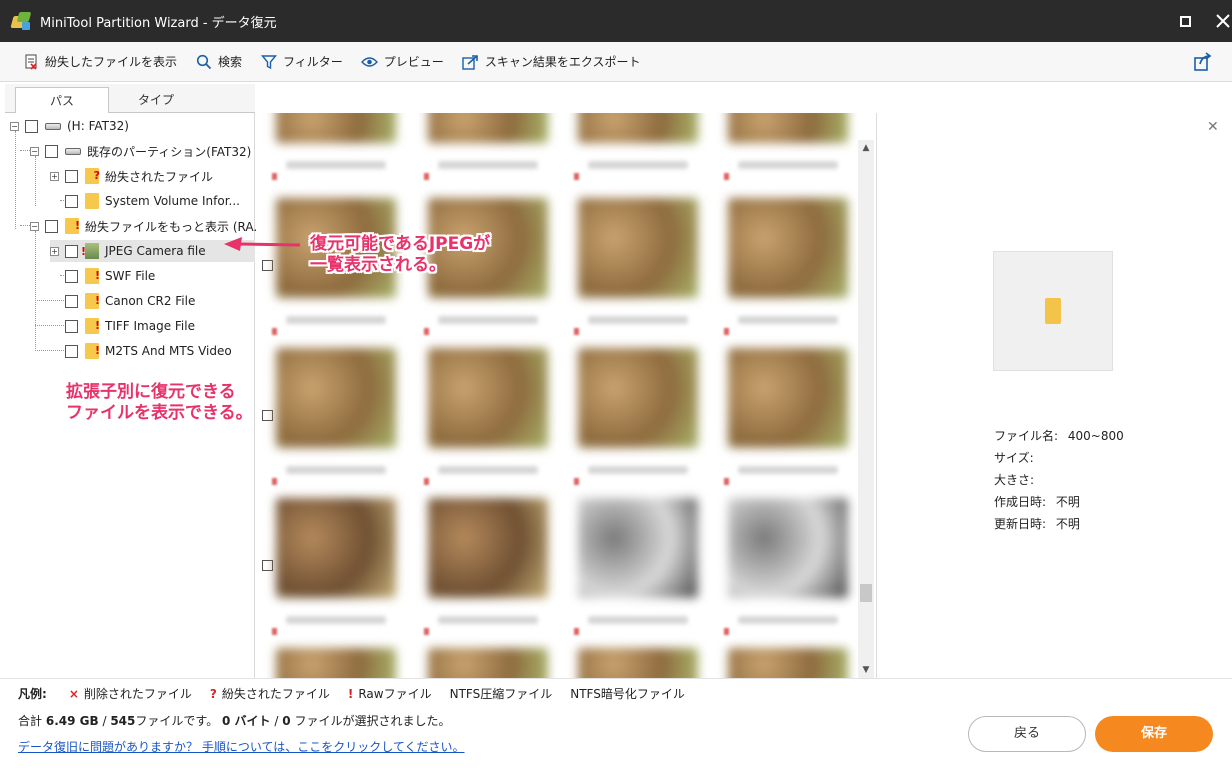  Describe the element at coordinates (155, 251) in the screenshot. I see `tree-item-label: JPEG Camera file` at that location.